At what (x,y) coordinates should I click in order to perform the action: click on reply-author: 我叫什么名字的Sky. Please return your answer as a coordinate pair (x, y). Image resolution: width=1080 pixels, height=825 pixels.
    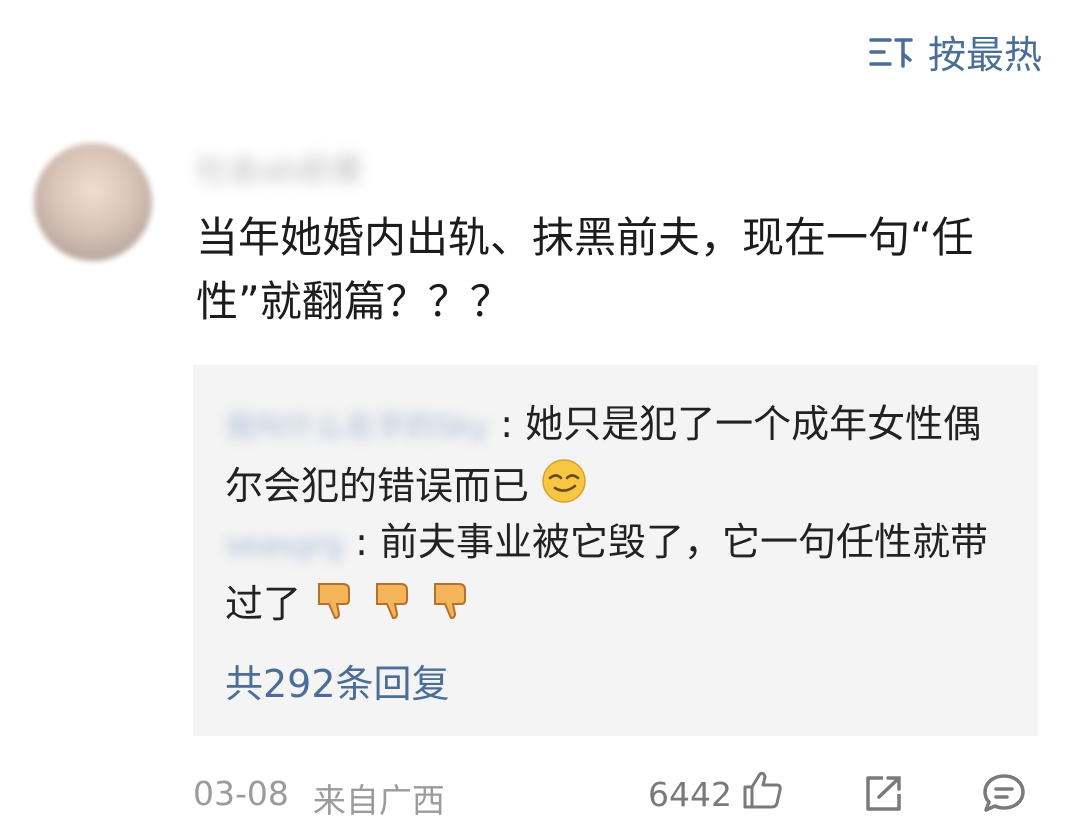
    Looking at the image, I should click on (356, 428).